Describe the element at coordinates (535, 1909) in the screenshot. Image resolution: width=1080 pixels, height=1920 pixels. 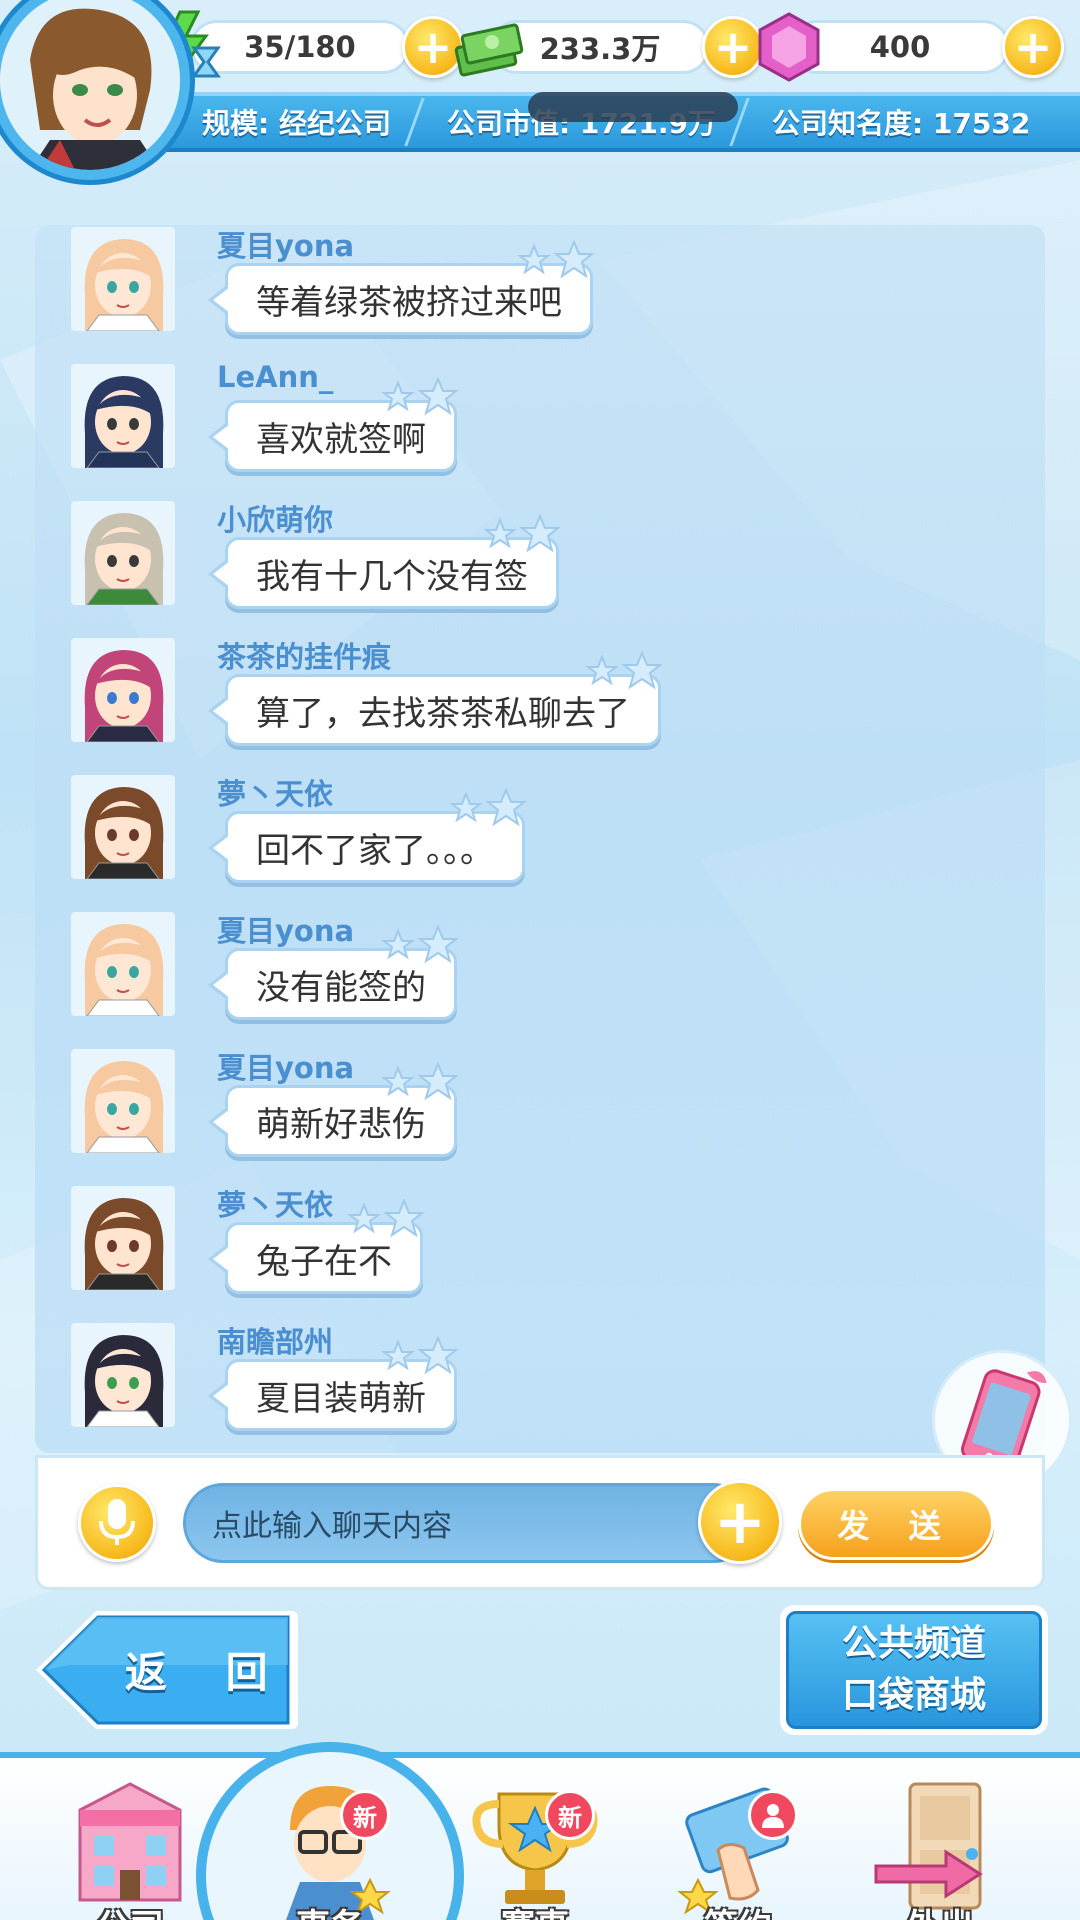
I see `nav-competition-label: 赛事` at that location.